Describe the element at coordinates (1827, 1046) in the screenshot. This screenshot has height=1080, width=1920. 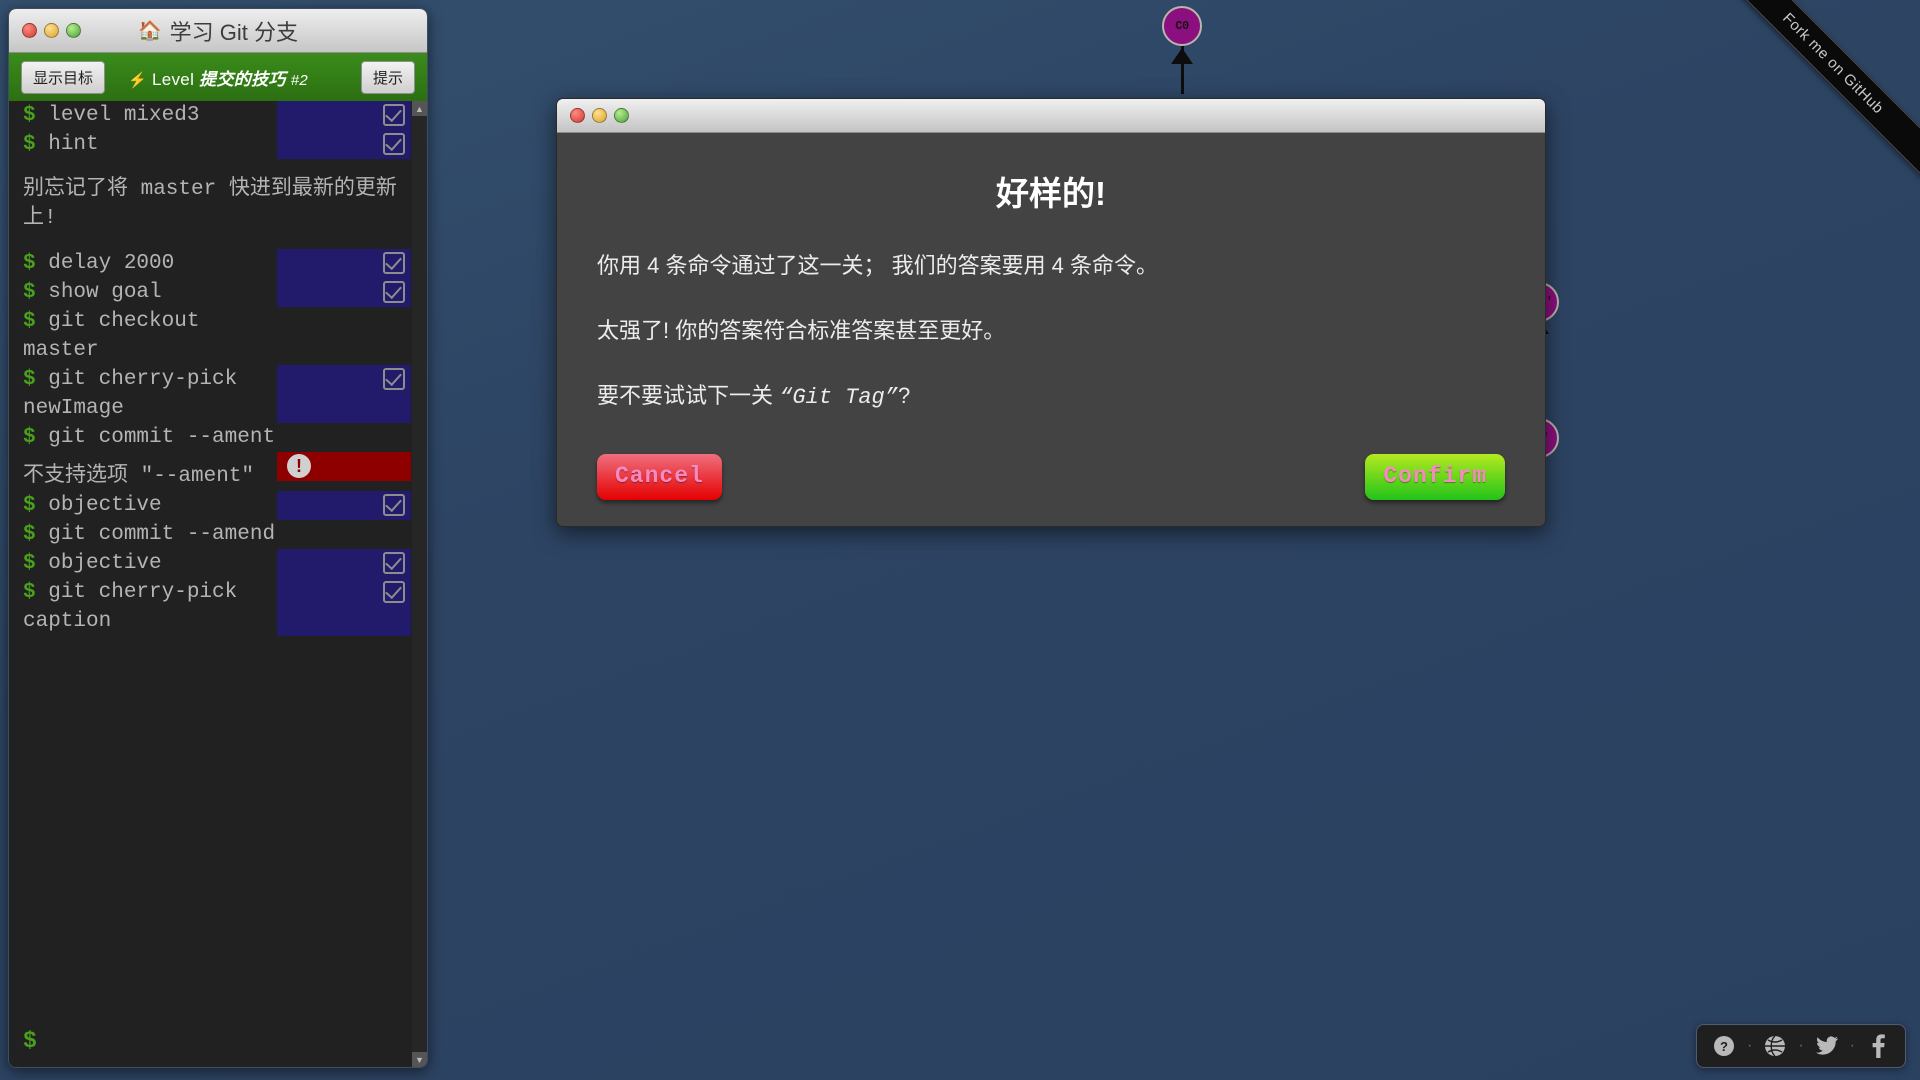
I see `twitter-icon` at that location.